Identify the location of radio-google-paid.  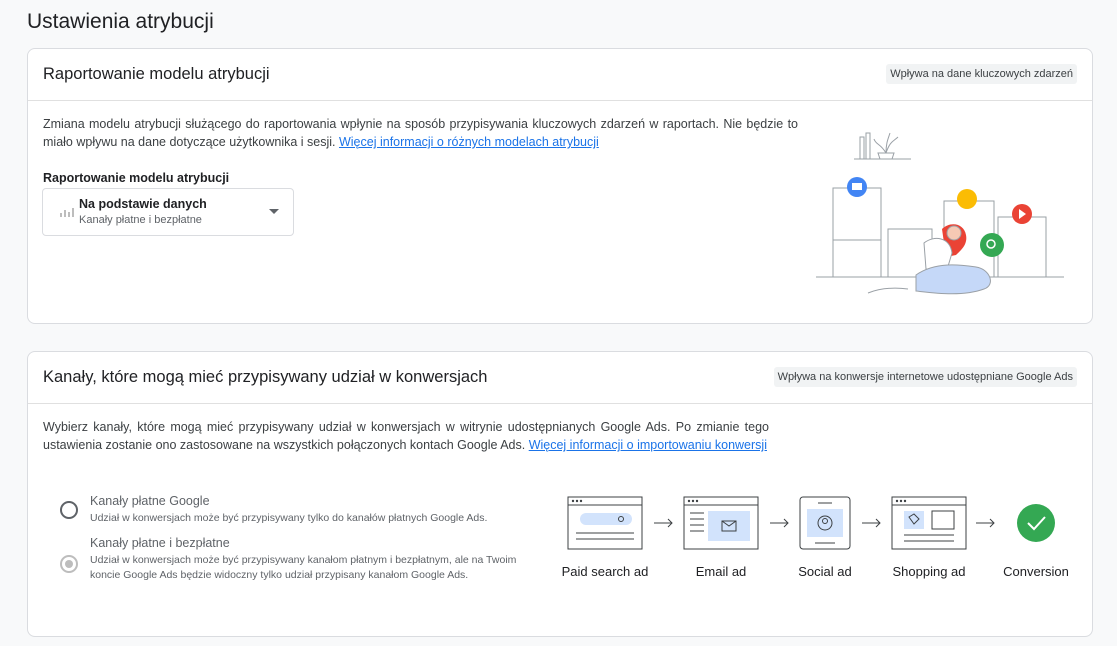
(69, 510).